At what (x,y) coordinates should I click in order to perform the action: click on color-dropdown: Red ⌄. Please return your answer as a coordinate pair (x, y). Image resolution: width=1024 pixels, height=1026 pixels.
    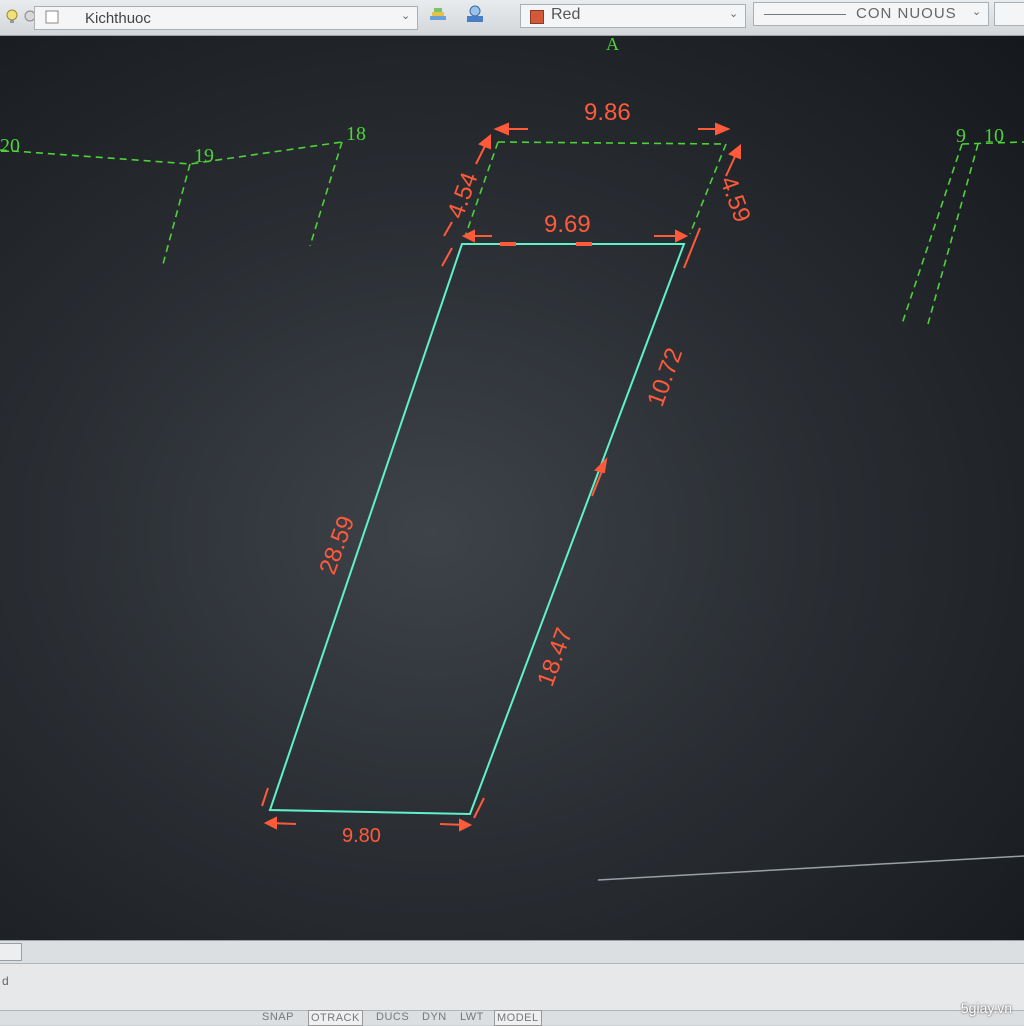
    Looking at the image, I should click on (633, 16).